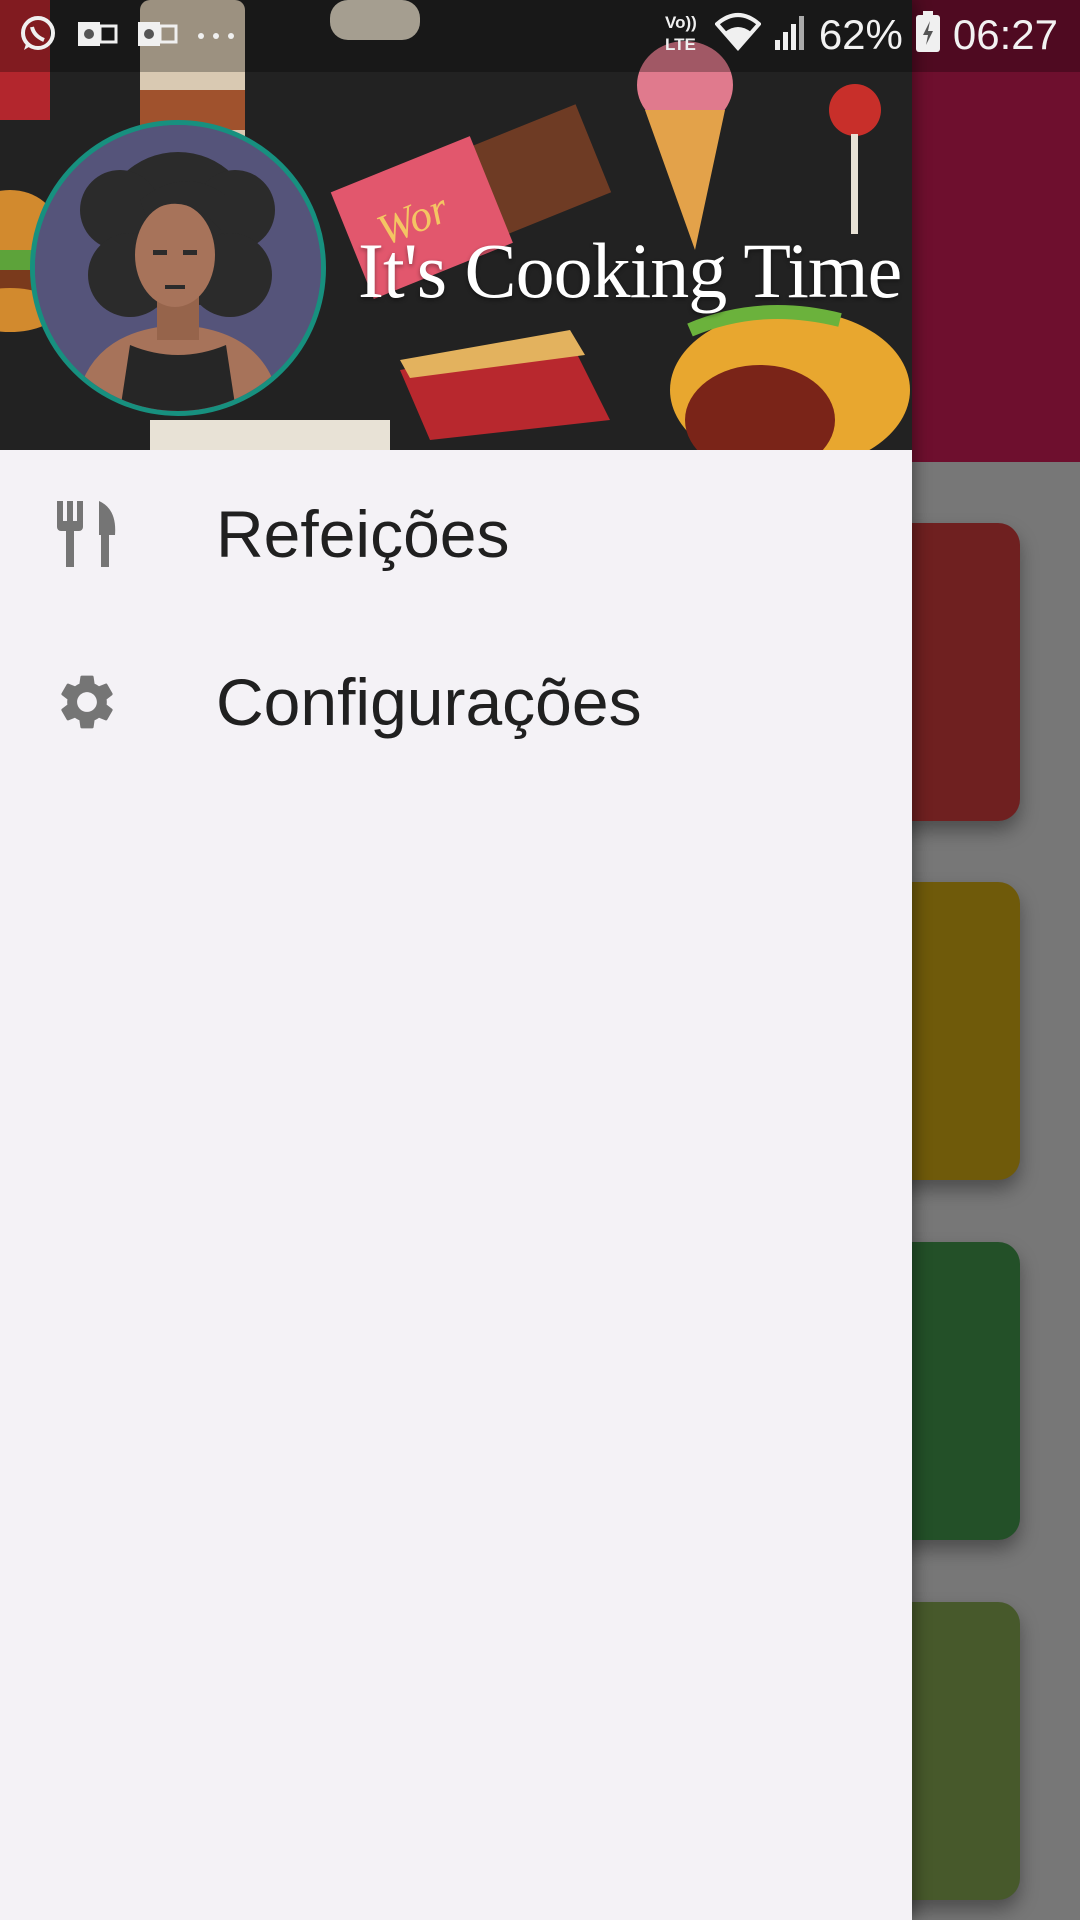 Image resolution: width=1080 pixels, height=1920 pixels. I want to click on menu-item-label: Configurações, so click(429, 702).